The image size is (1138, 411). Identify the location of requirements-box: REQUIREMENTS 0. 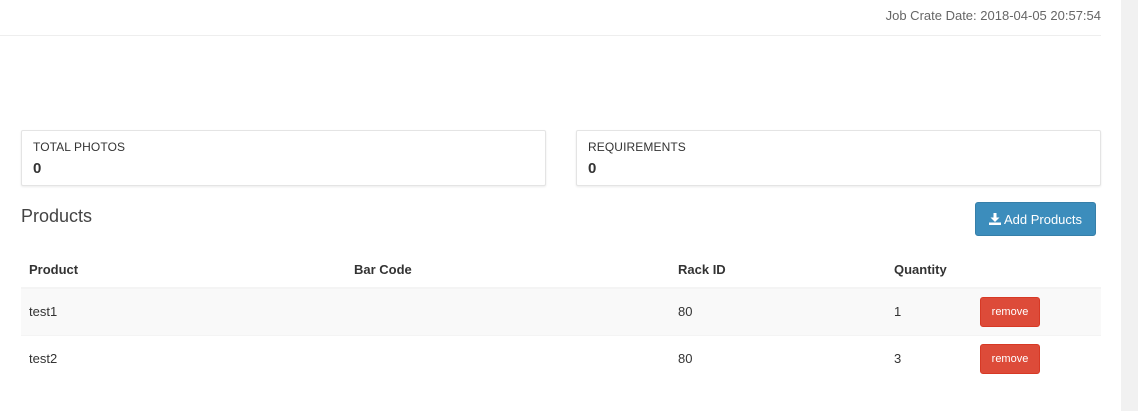
(838, 158).